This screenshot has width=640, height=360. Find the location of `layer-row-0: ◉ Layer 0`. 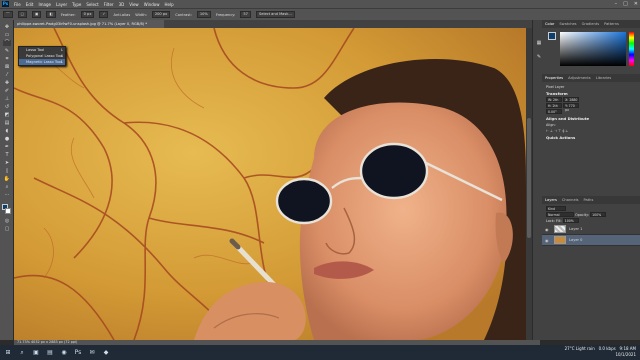

layer-row-0: ◉ Layer 0 is located at coordinates (591, 240).